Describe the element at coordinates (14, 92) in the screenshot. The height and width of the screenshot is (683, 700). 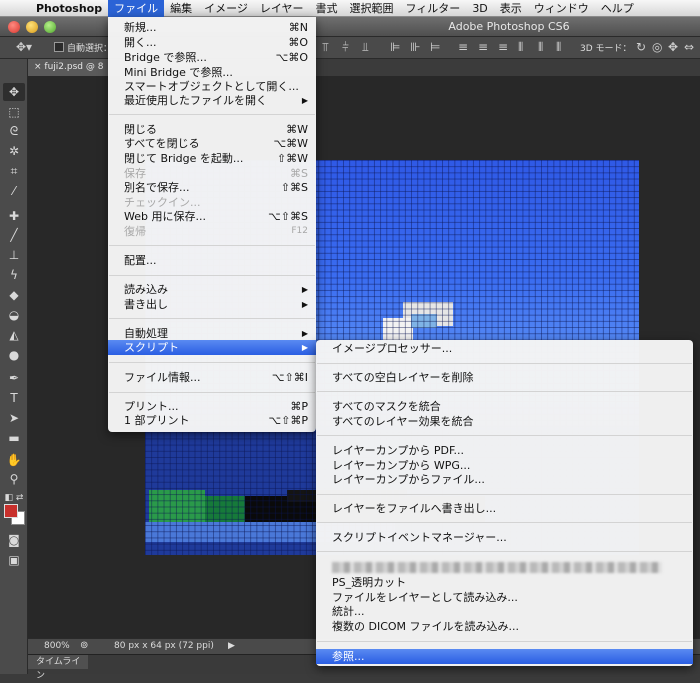
I see `move-tool-icon: ✥` at that location.